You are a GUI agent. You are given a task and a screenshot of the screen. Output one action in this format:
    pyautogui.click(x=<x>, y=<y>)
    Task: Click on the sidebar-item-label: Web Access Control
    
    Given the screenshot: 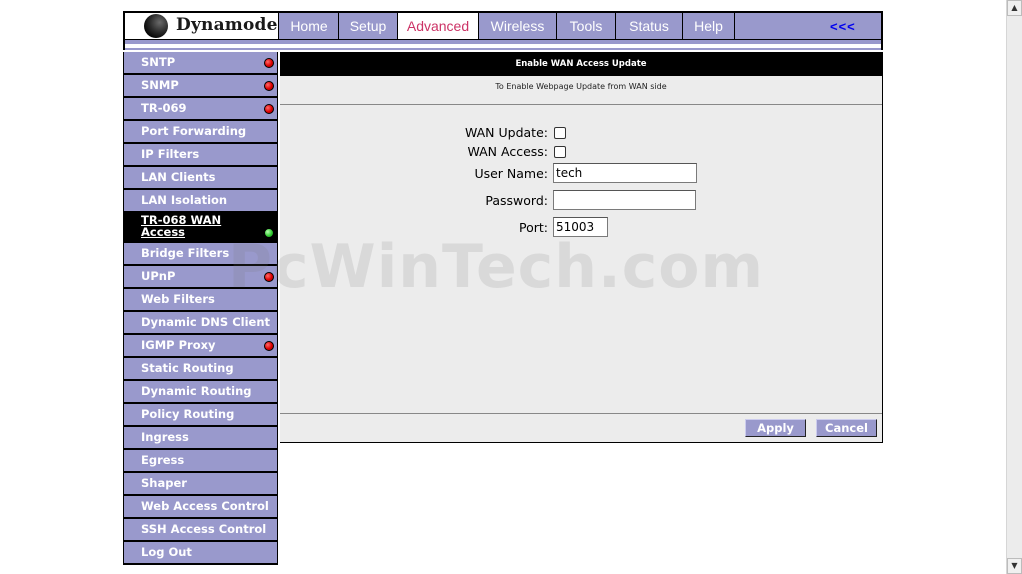 What is the action you would take?
    pyautogui.click(x=205, y=506)
    